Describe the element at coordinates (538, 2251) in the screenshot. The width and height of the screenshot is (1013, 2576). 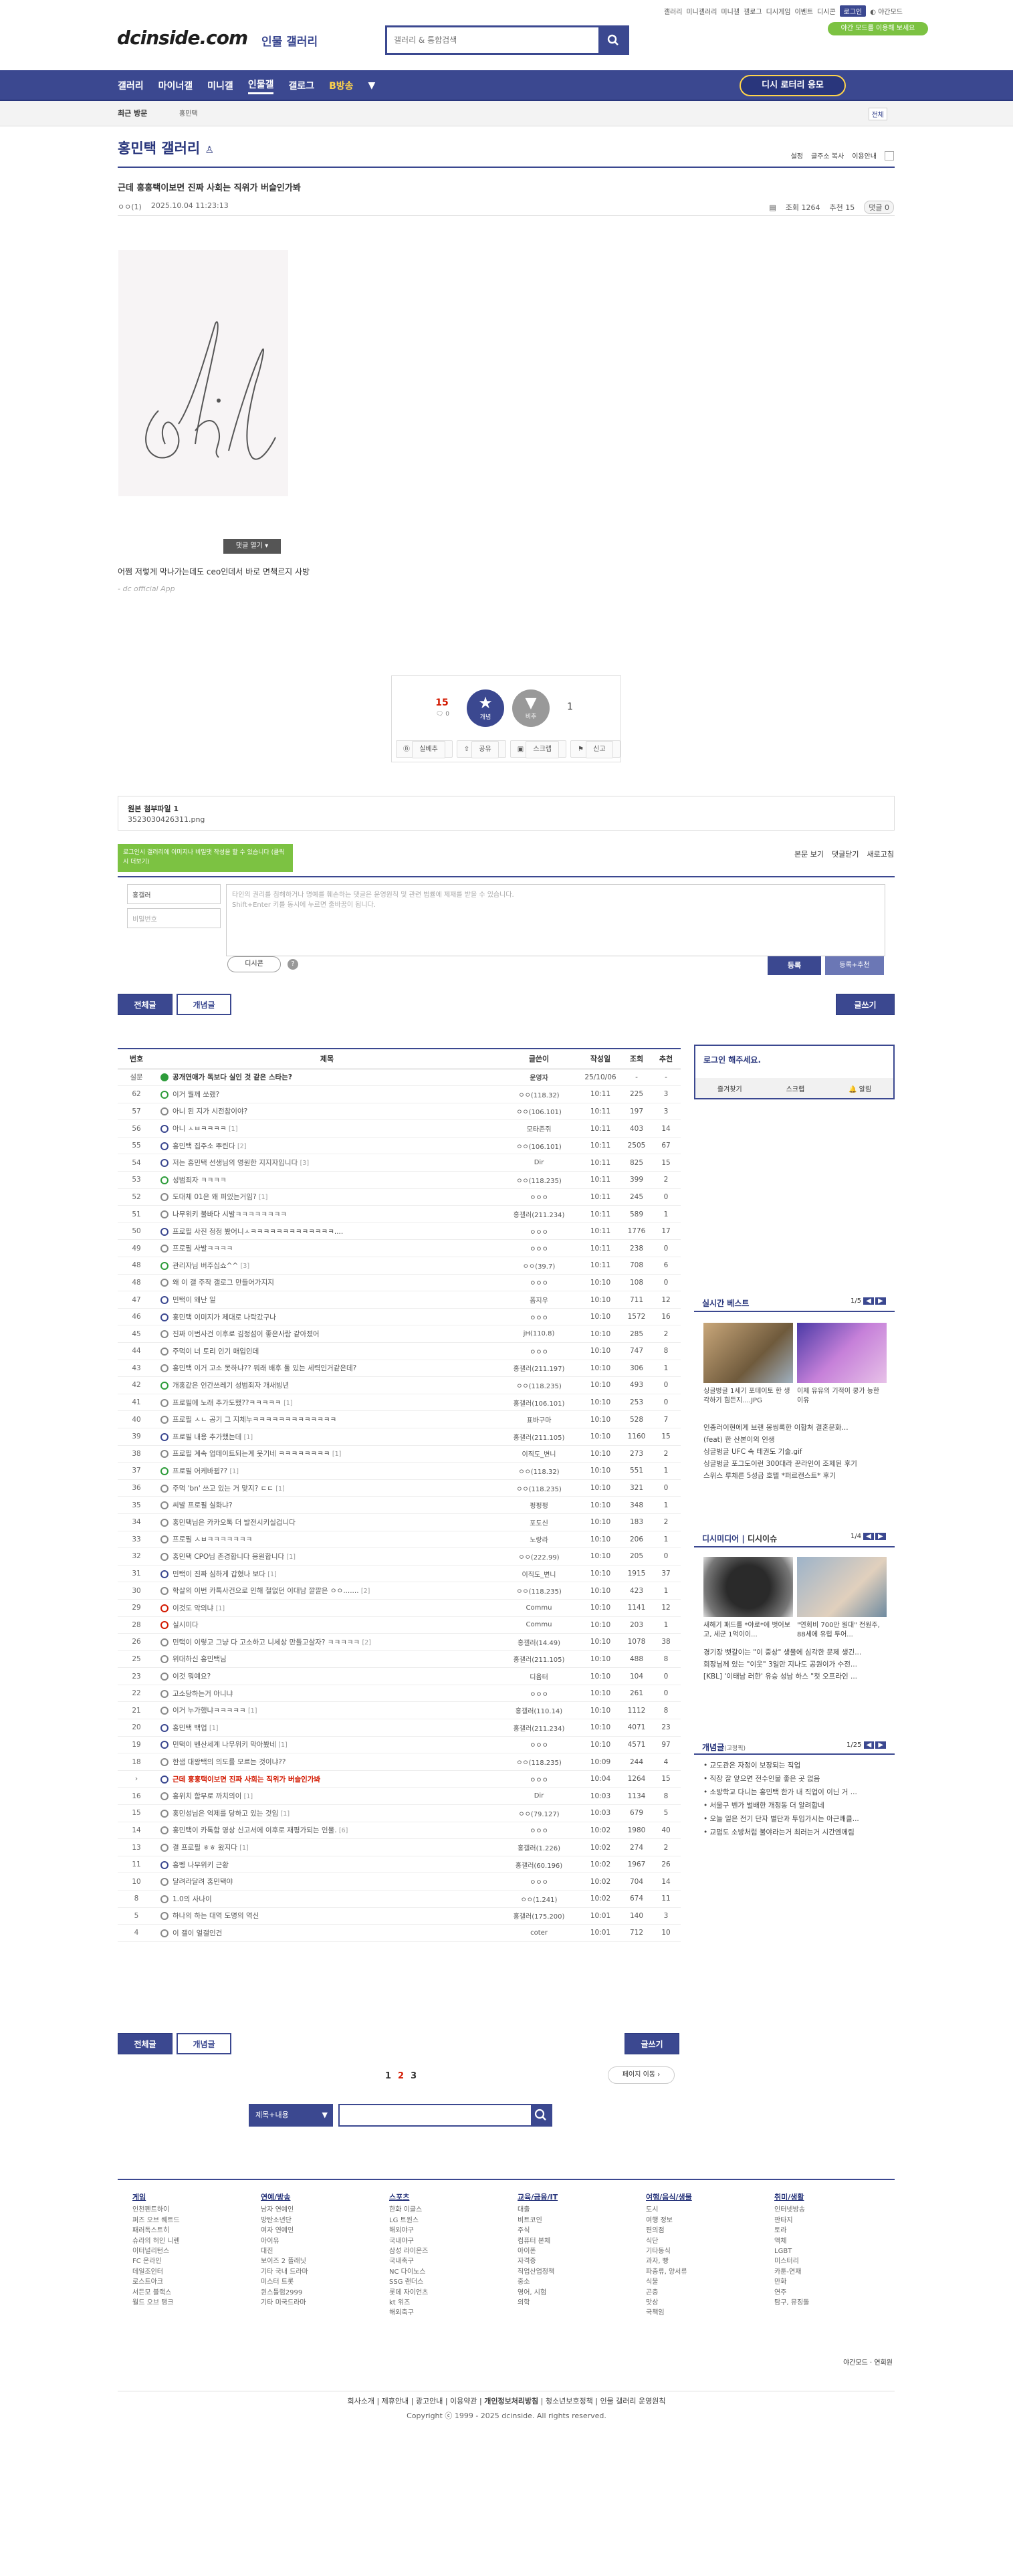
I see `footer-col-link: 아이폰` at that location.